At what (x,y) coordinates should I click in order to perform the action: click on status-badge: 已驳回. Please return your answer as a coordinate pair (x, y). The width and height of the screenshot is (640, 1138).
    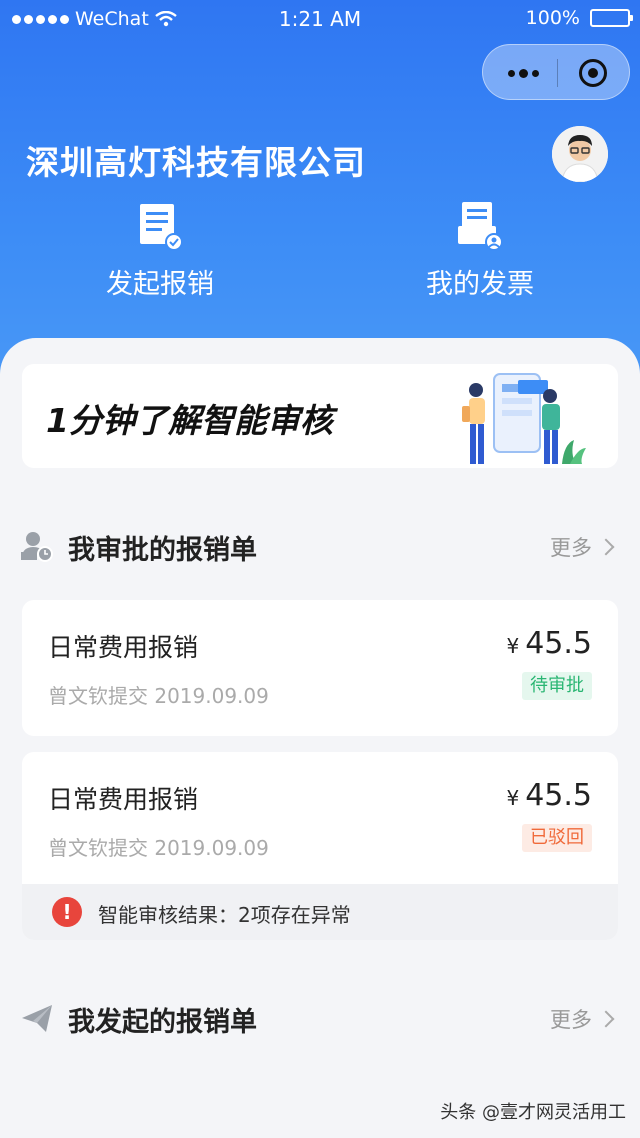
    Looking at the image, I should click on (557, 838).